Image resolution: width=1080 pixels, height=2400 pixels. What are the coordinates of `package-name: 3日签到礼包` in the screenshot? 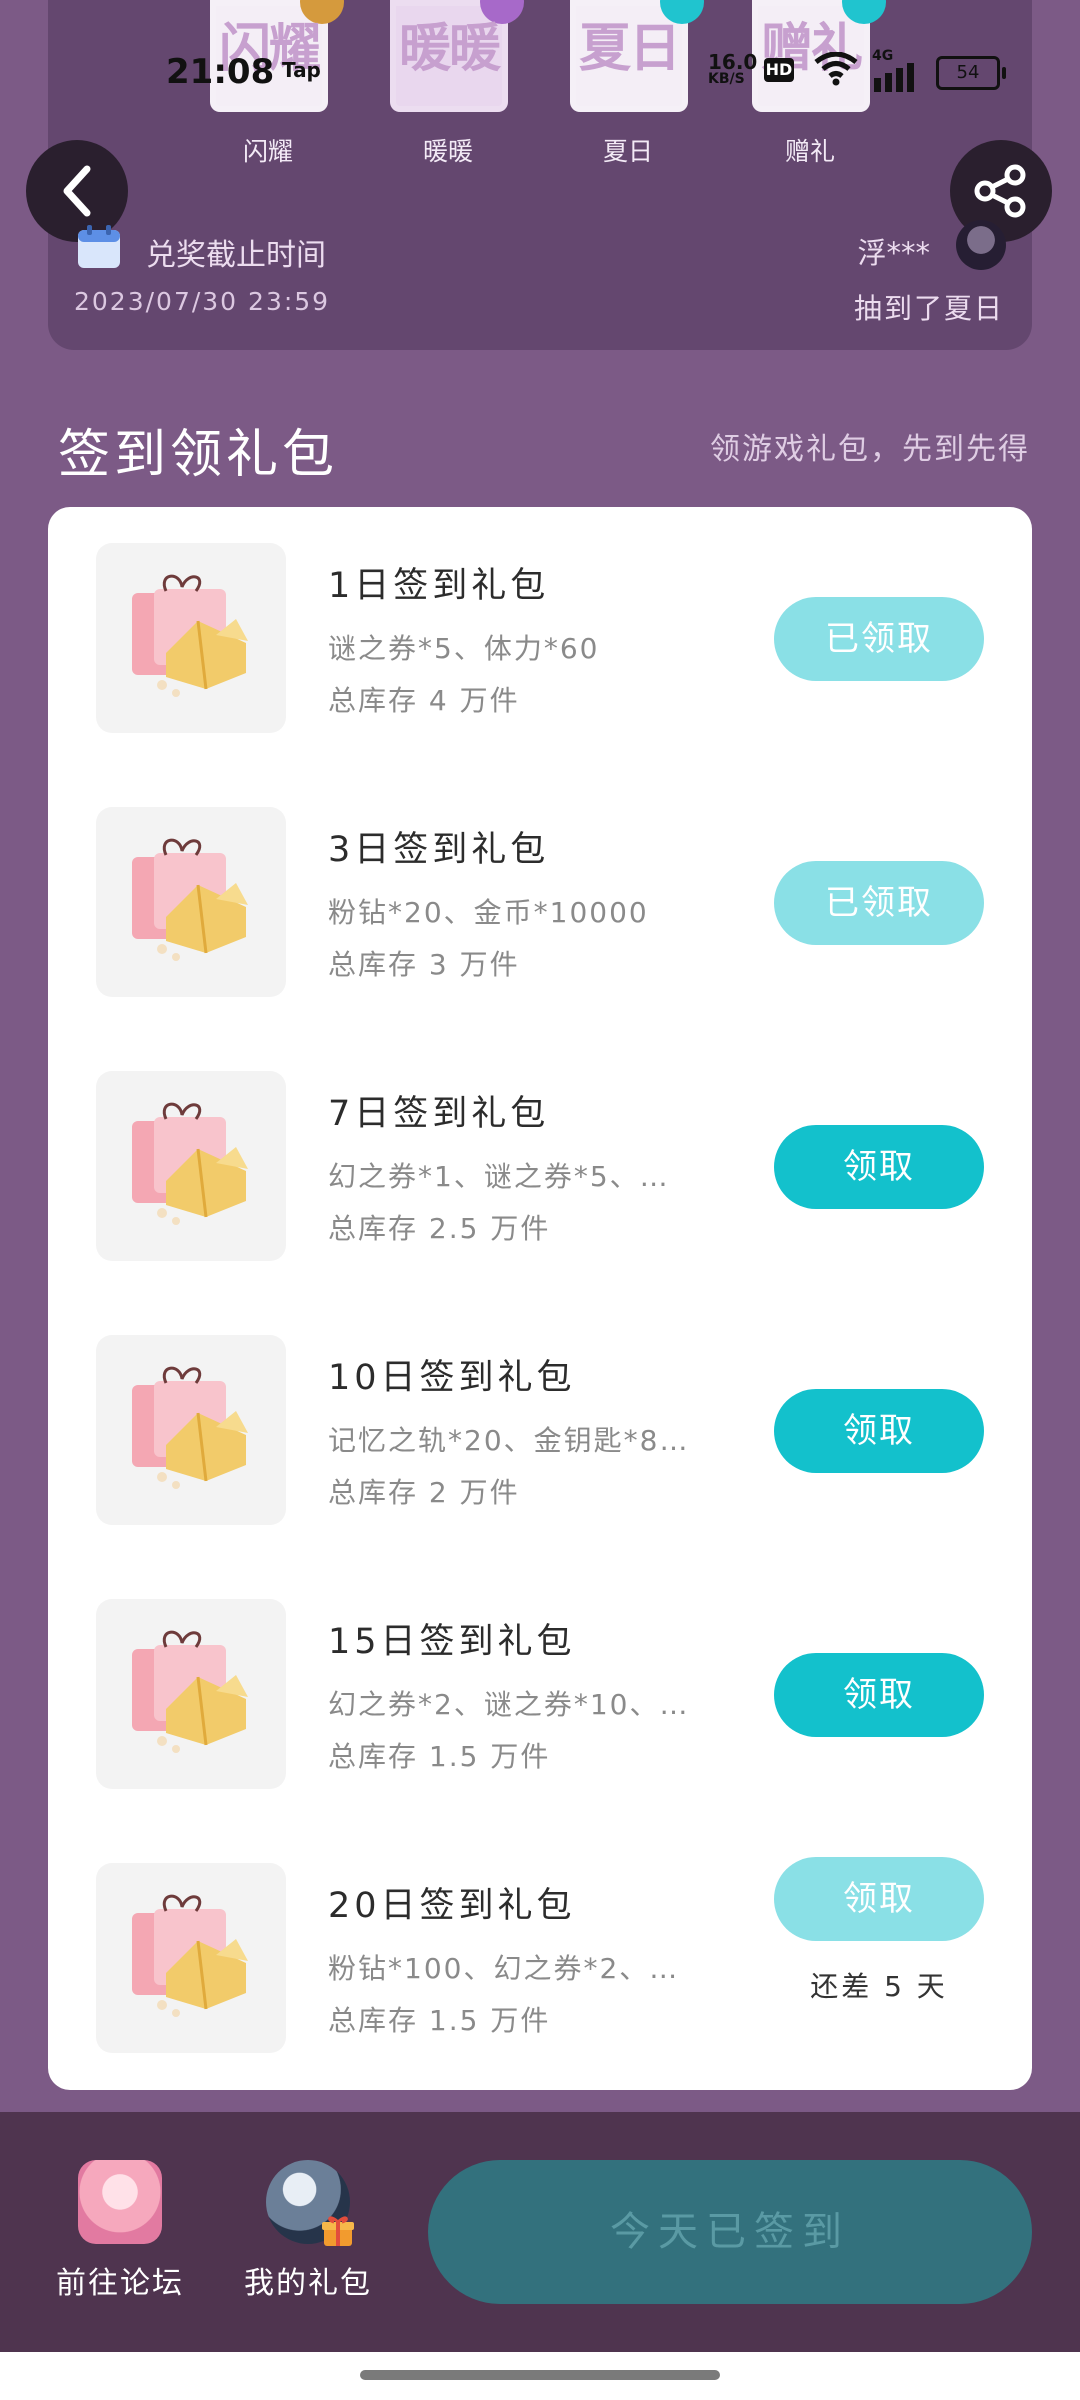 It's located at (439, 850).